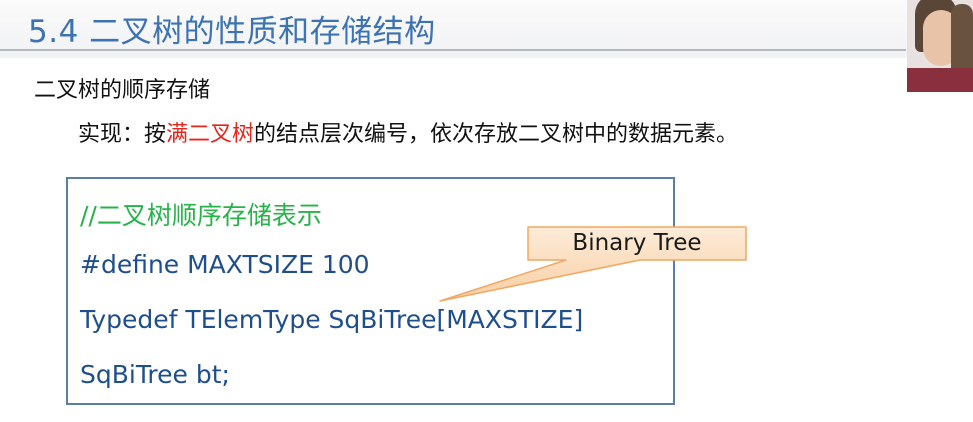 This screenshot has height=422, width=973. I want to click on callout-shape, so click(593, 264).